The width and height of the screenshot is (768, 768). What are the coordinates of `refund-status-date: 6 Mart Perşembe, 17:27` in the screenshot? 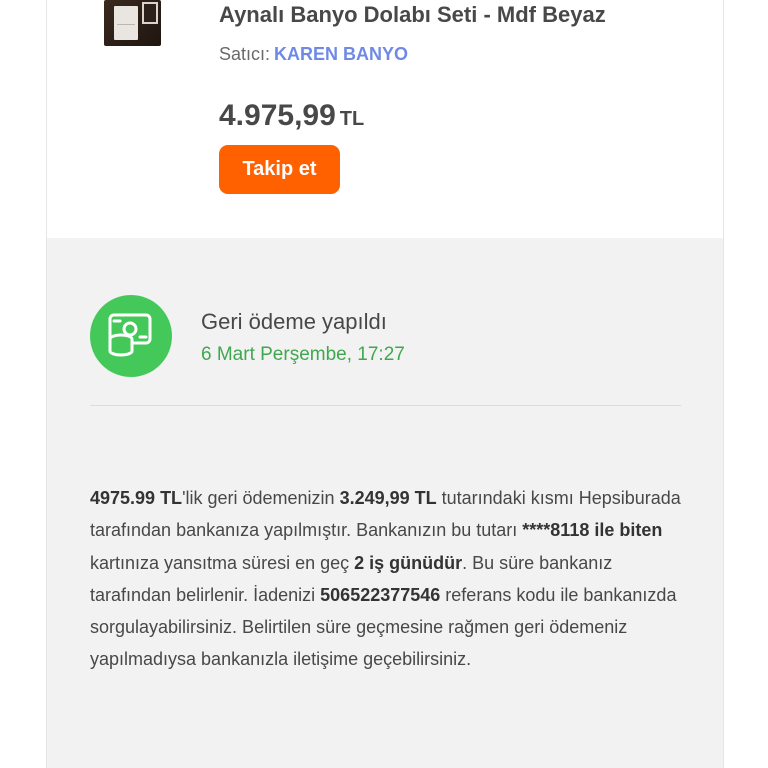 It's located at (303, 354).